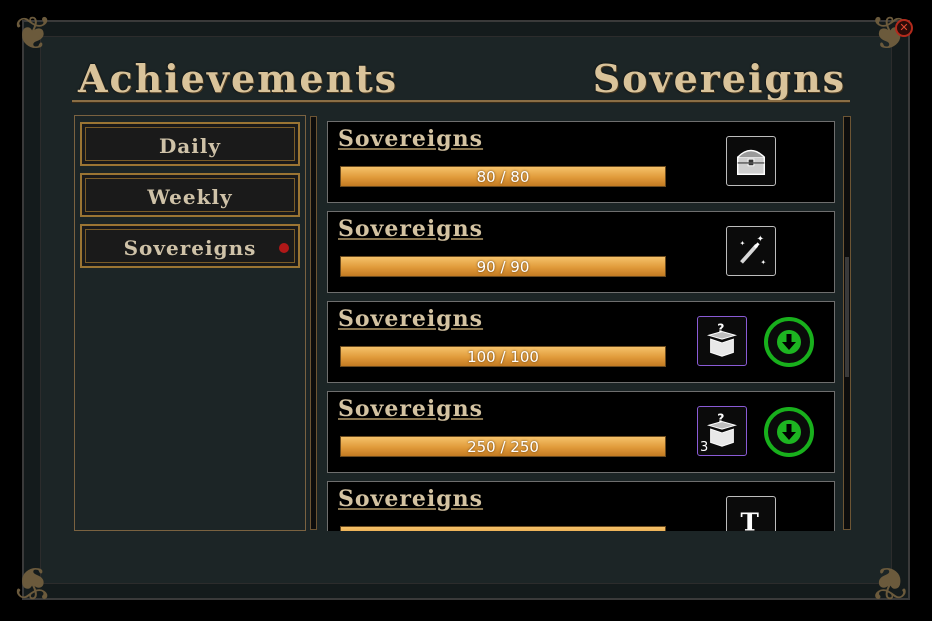  Describe the element at coordinates (719, 78) in the screenshot. I see `section-title: Sovereigns` at that location.